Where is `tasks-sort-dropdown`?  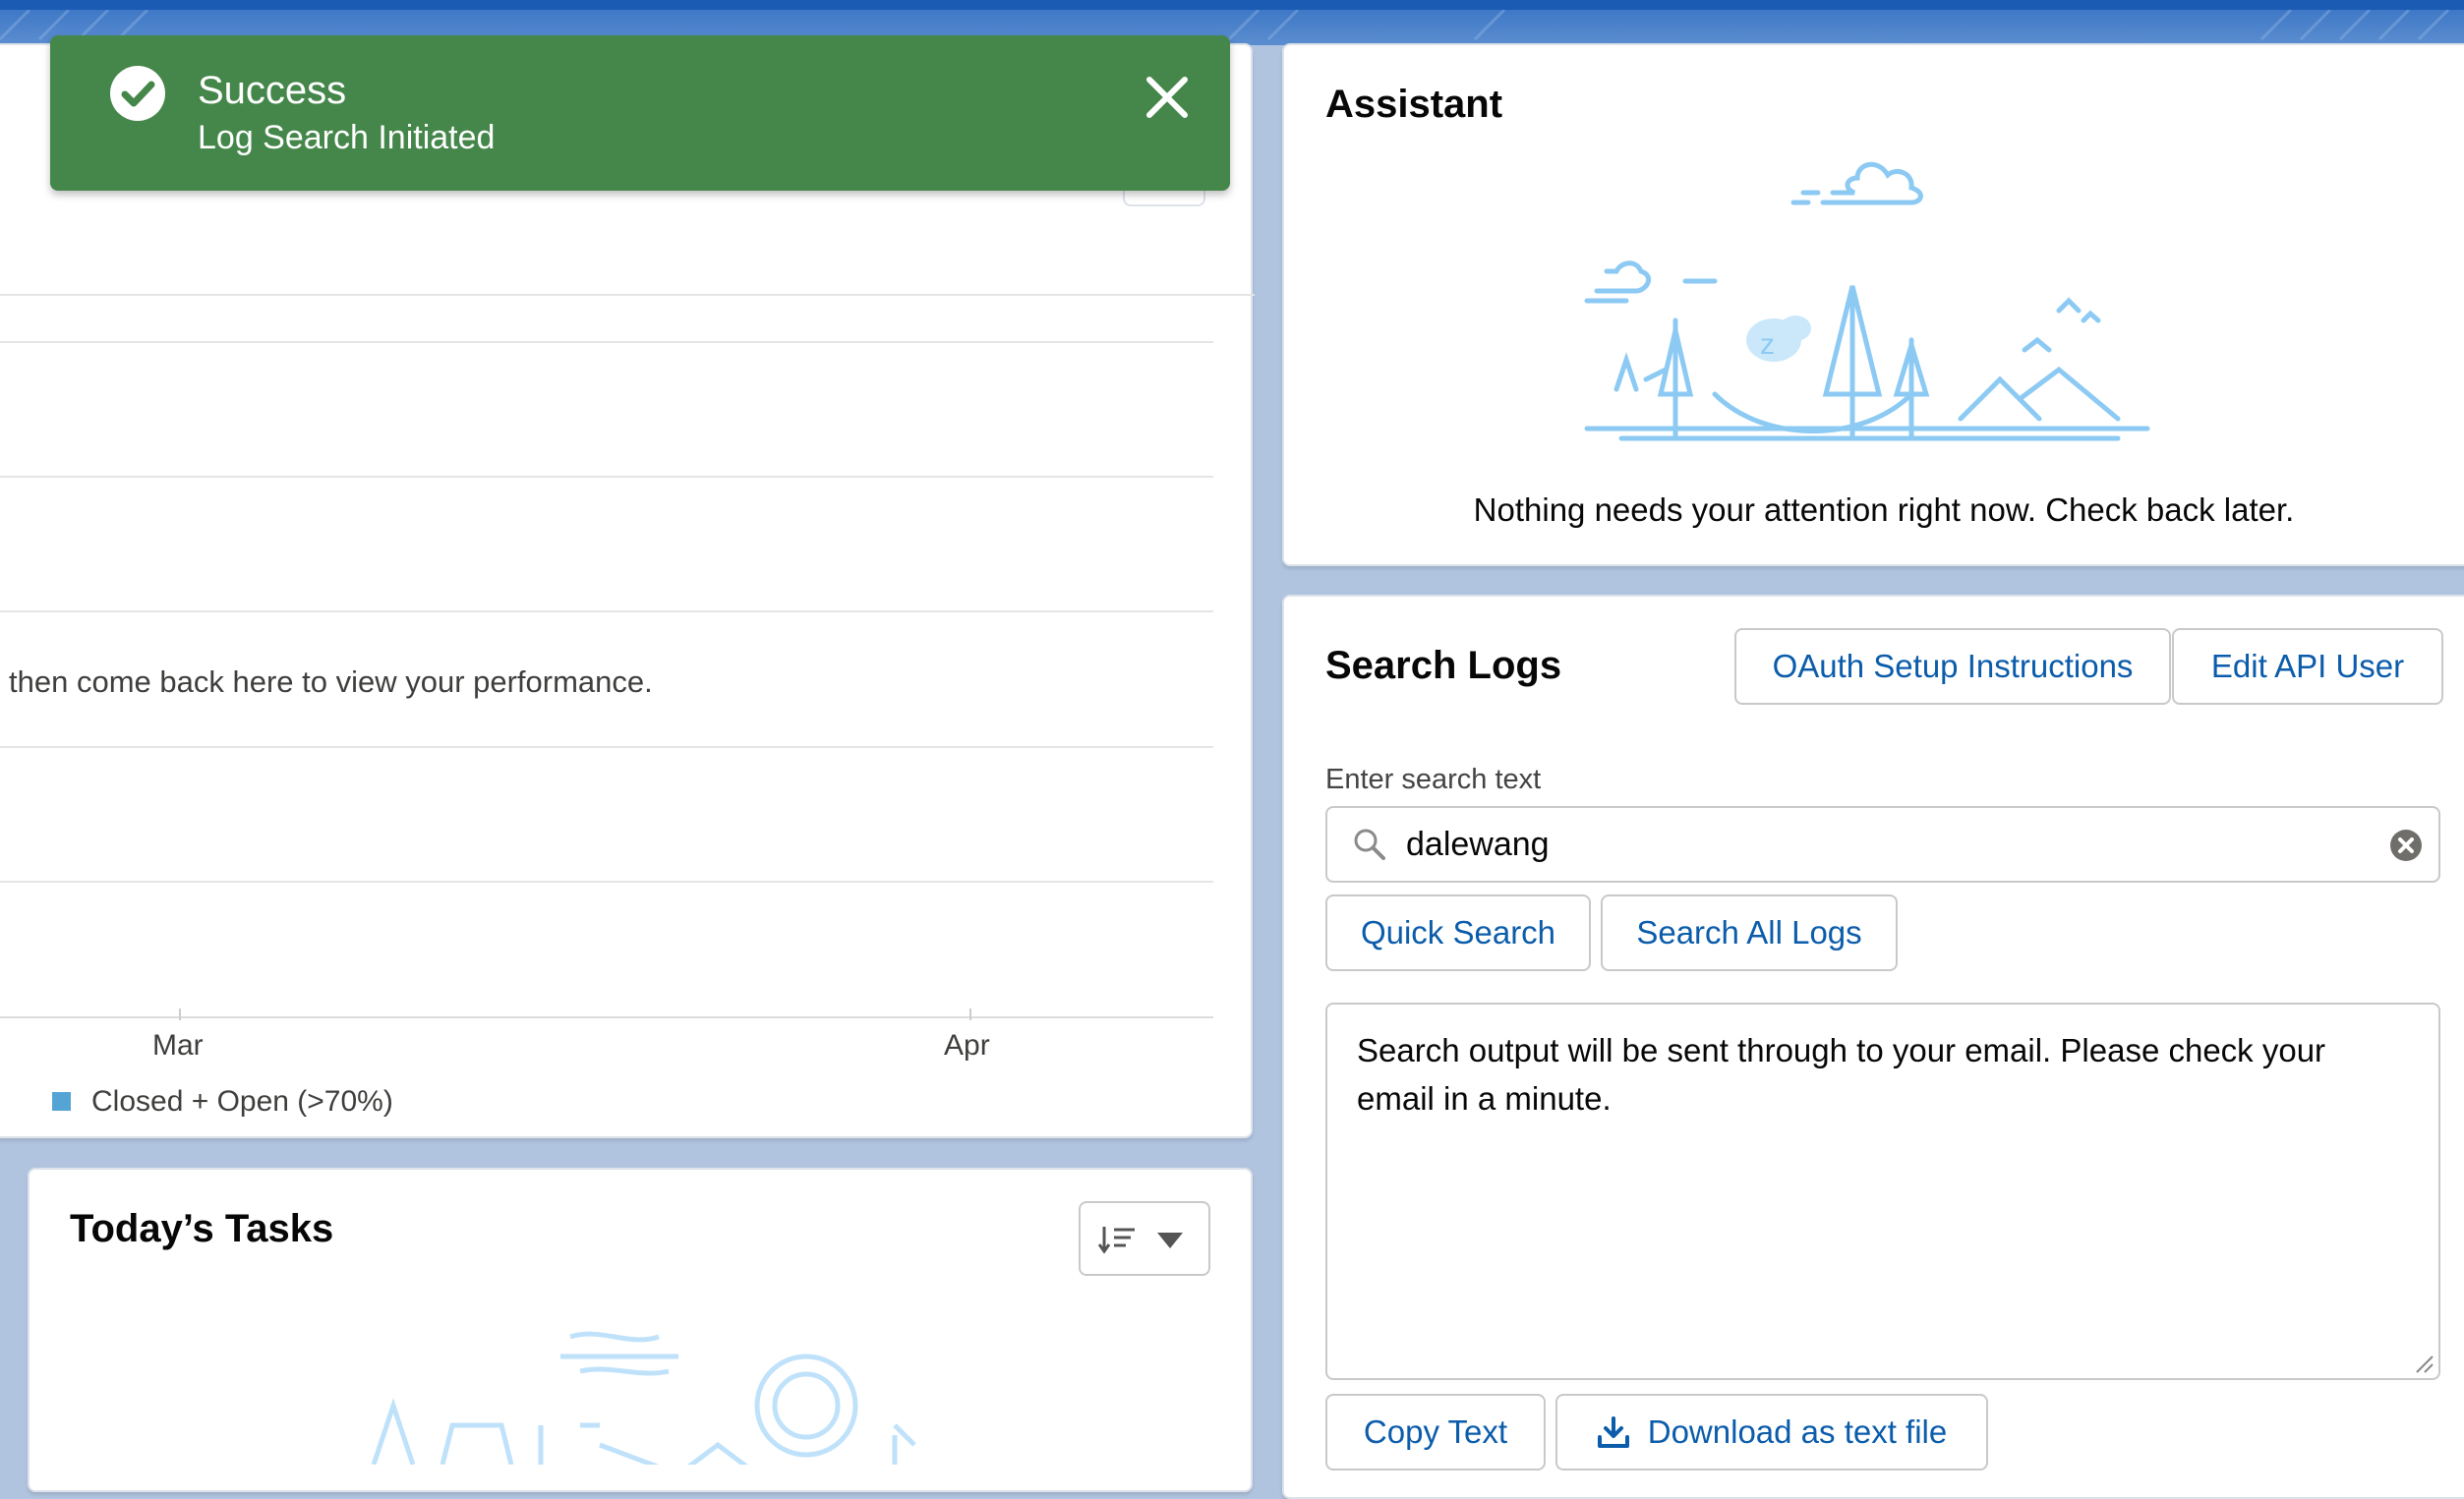
tasks-sort-dropdown is located at coordinates (1144, 1238).